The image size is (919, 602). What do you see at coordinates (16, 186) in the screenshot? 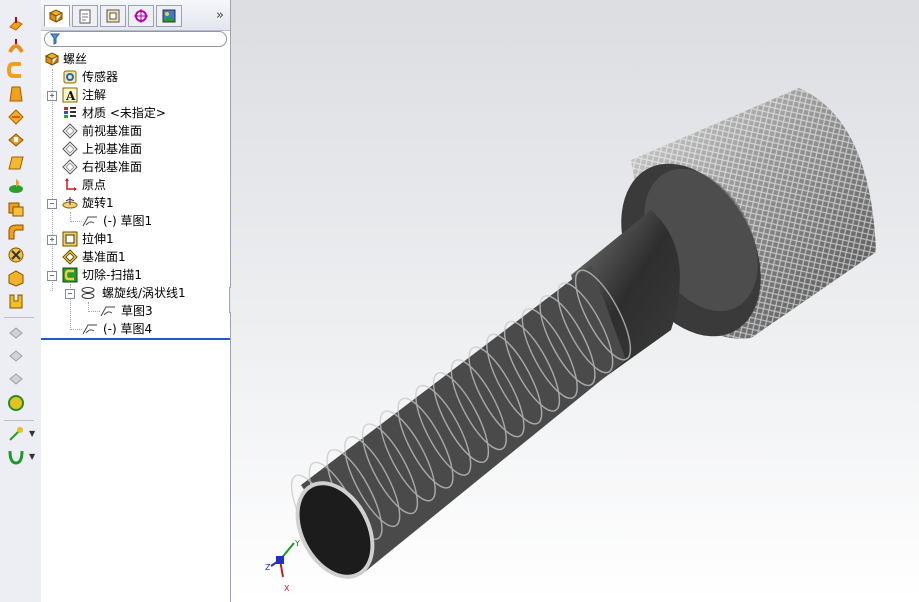
I see `revolve-cut-icon` at bounding box center [16, 186].